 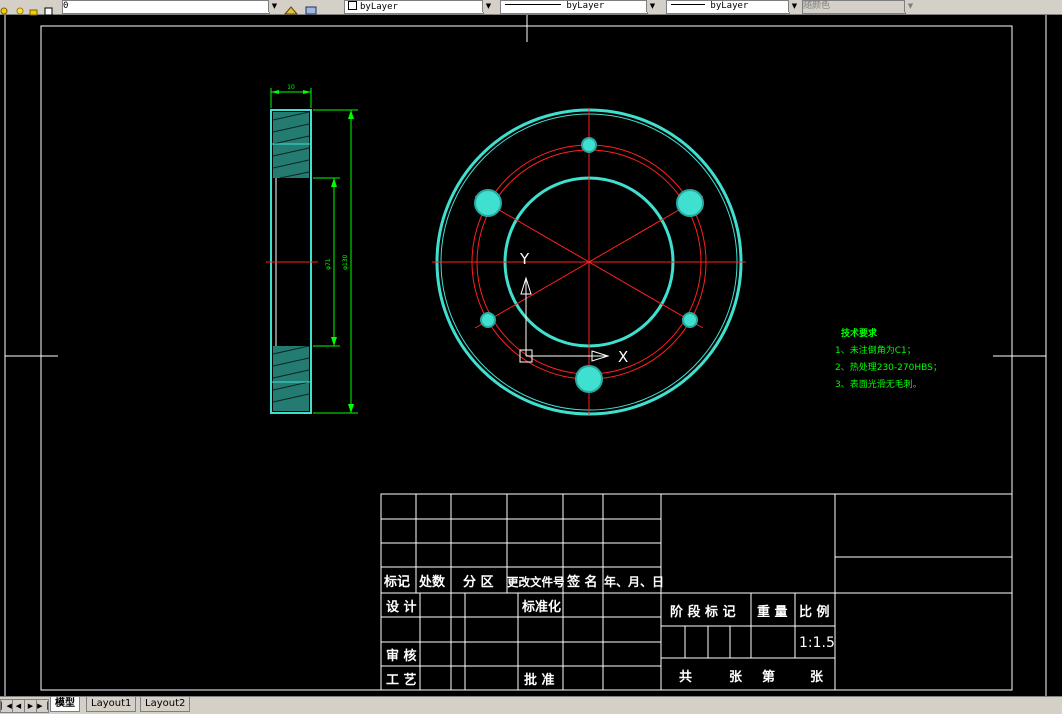 What do you see at coordinates (541, 607) in the screenshot?
I see `tb-standardize: 标准化` at bounding box center [541, 607].